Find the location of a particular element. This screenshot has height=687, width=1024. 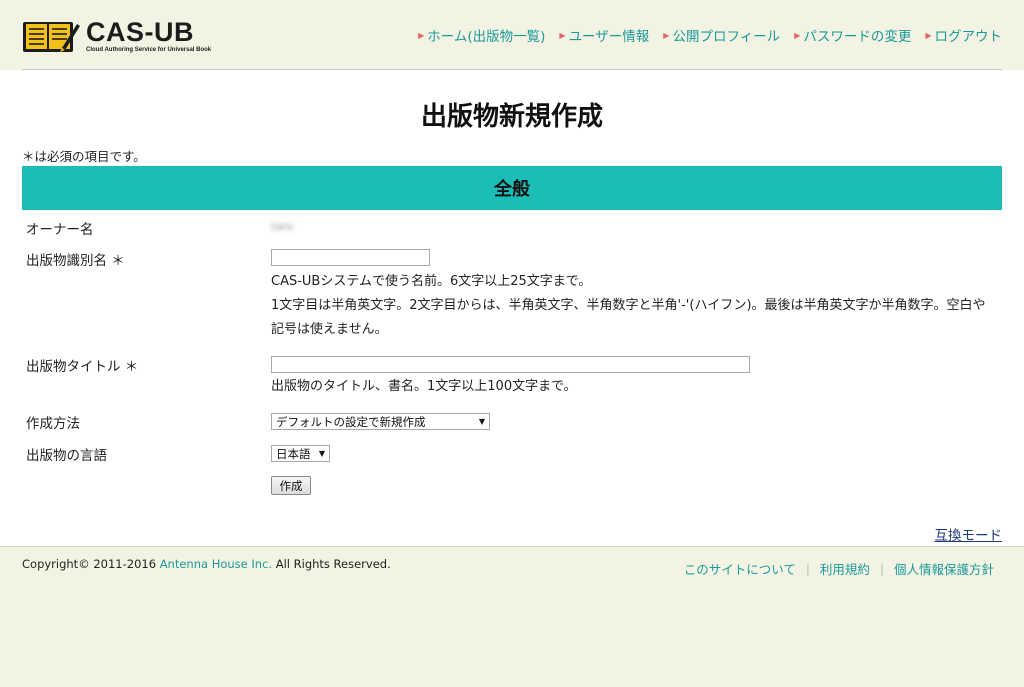

section-title: 全般 is located at coordinates (512, 189).